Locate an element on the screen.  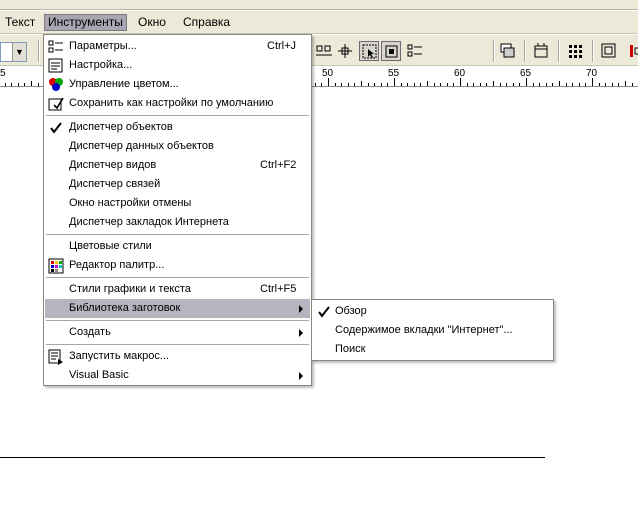
menu-tools: Инструменты is located at coordinates (85, 22).